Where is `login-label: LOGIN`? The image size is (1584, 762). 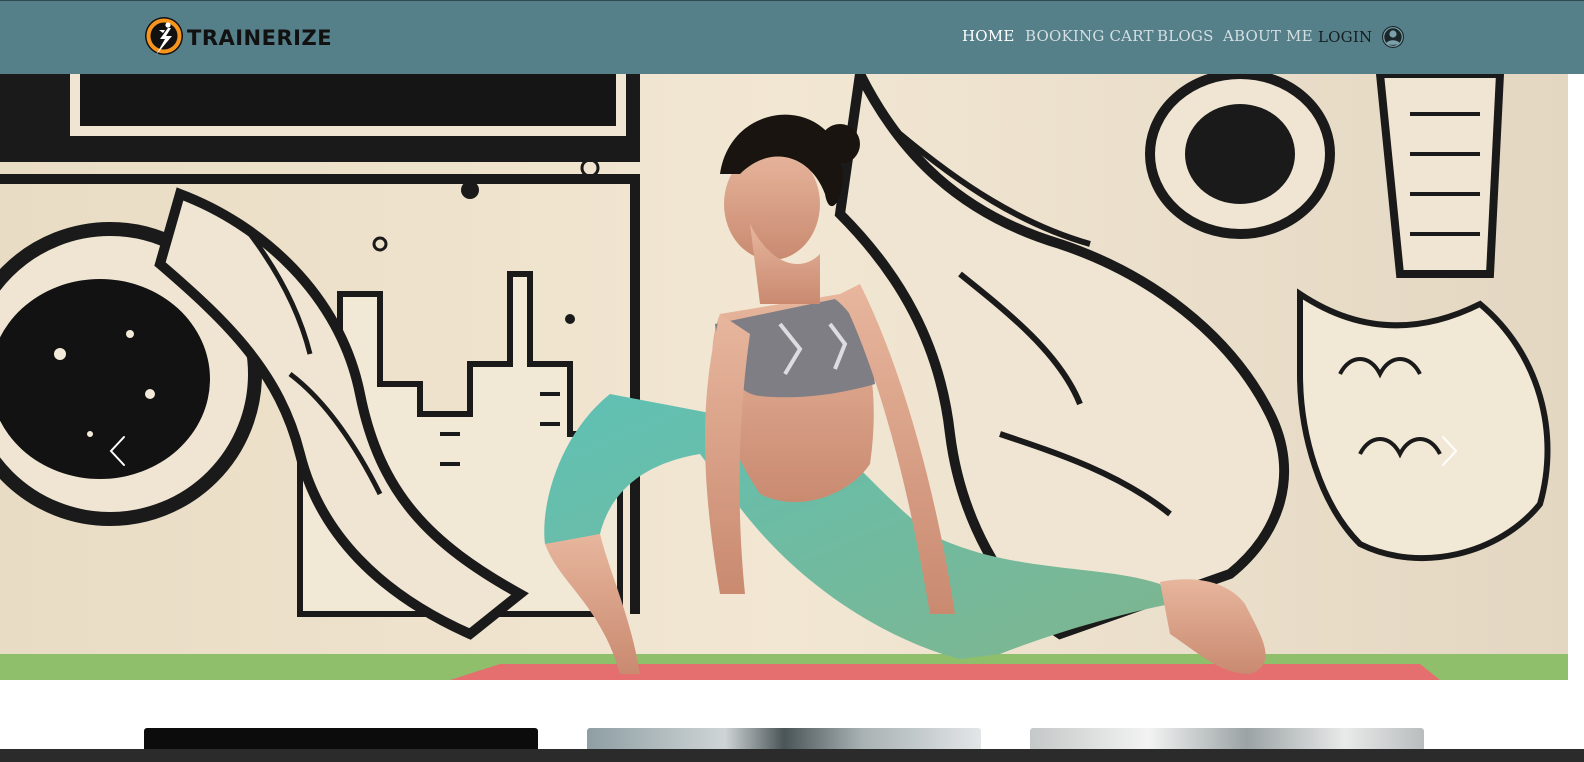
login-label: LOGIN is located at coordinates (1345, 37).